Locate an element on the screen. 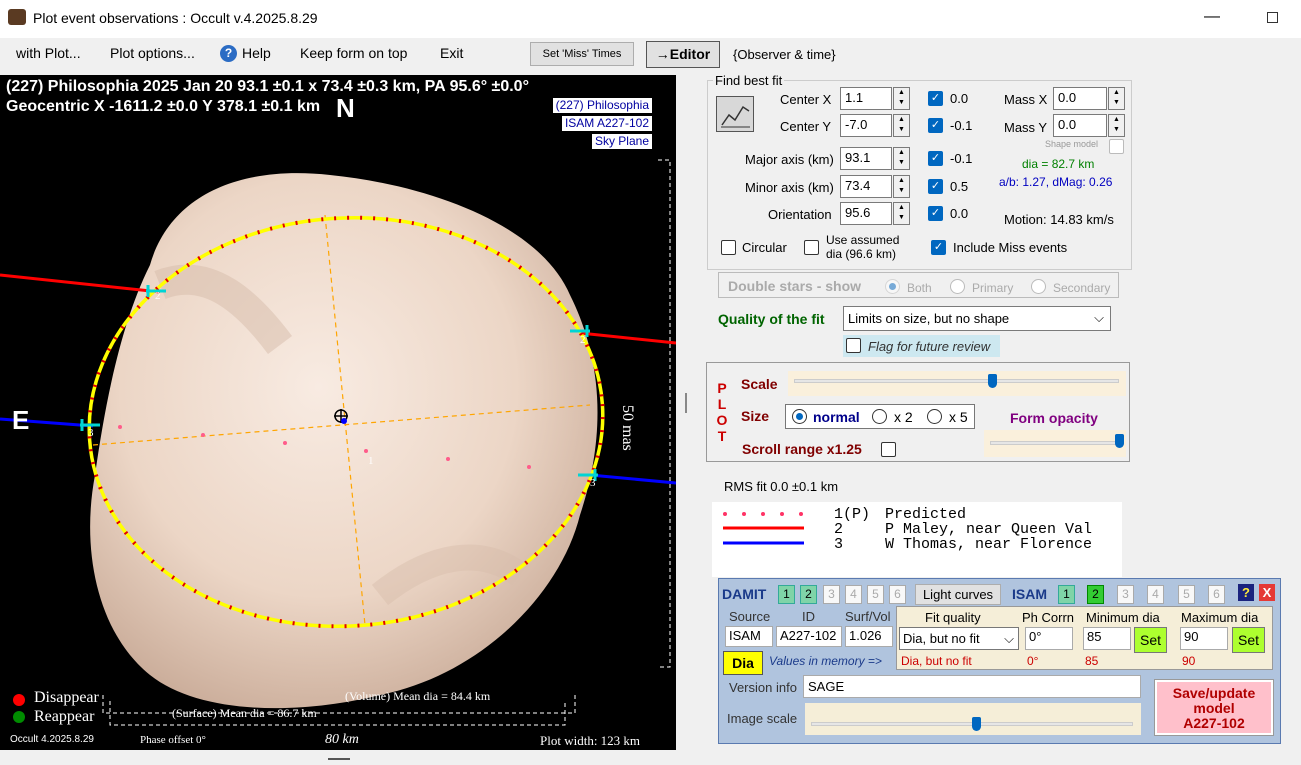 The width and height of the screenshot is (1301, 765). chord-legend-swatches is located at coordinates (763, 528).